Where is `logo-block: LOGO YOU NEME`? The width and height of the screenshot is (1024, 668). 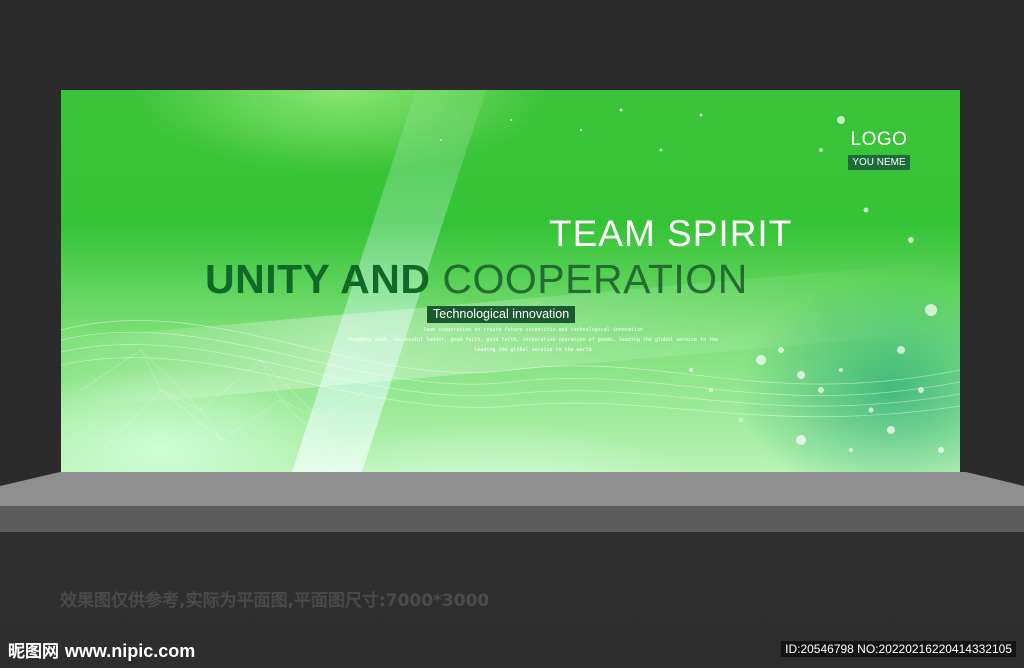 logo-block: LOGO YOU NEME is located at coordinates (879, 149).